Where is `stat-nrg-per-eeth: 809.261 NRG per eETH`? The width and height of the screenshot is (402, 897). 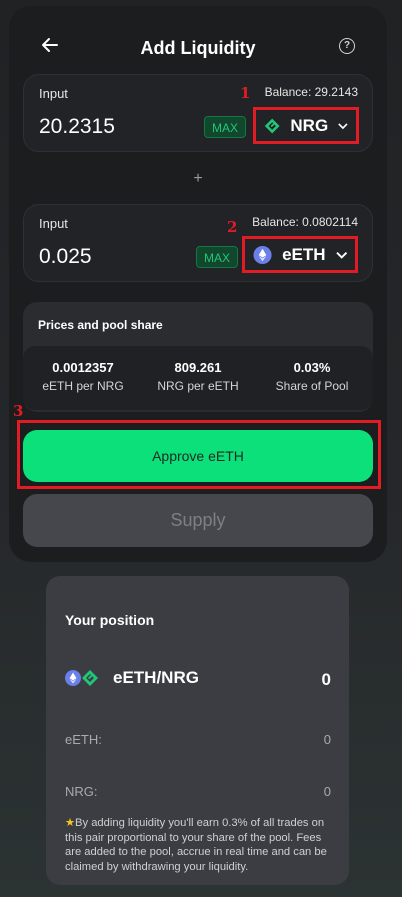
stat-nrg-per-eeth: 809.261 NRG per eETH is located at coordinates (198, 376).